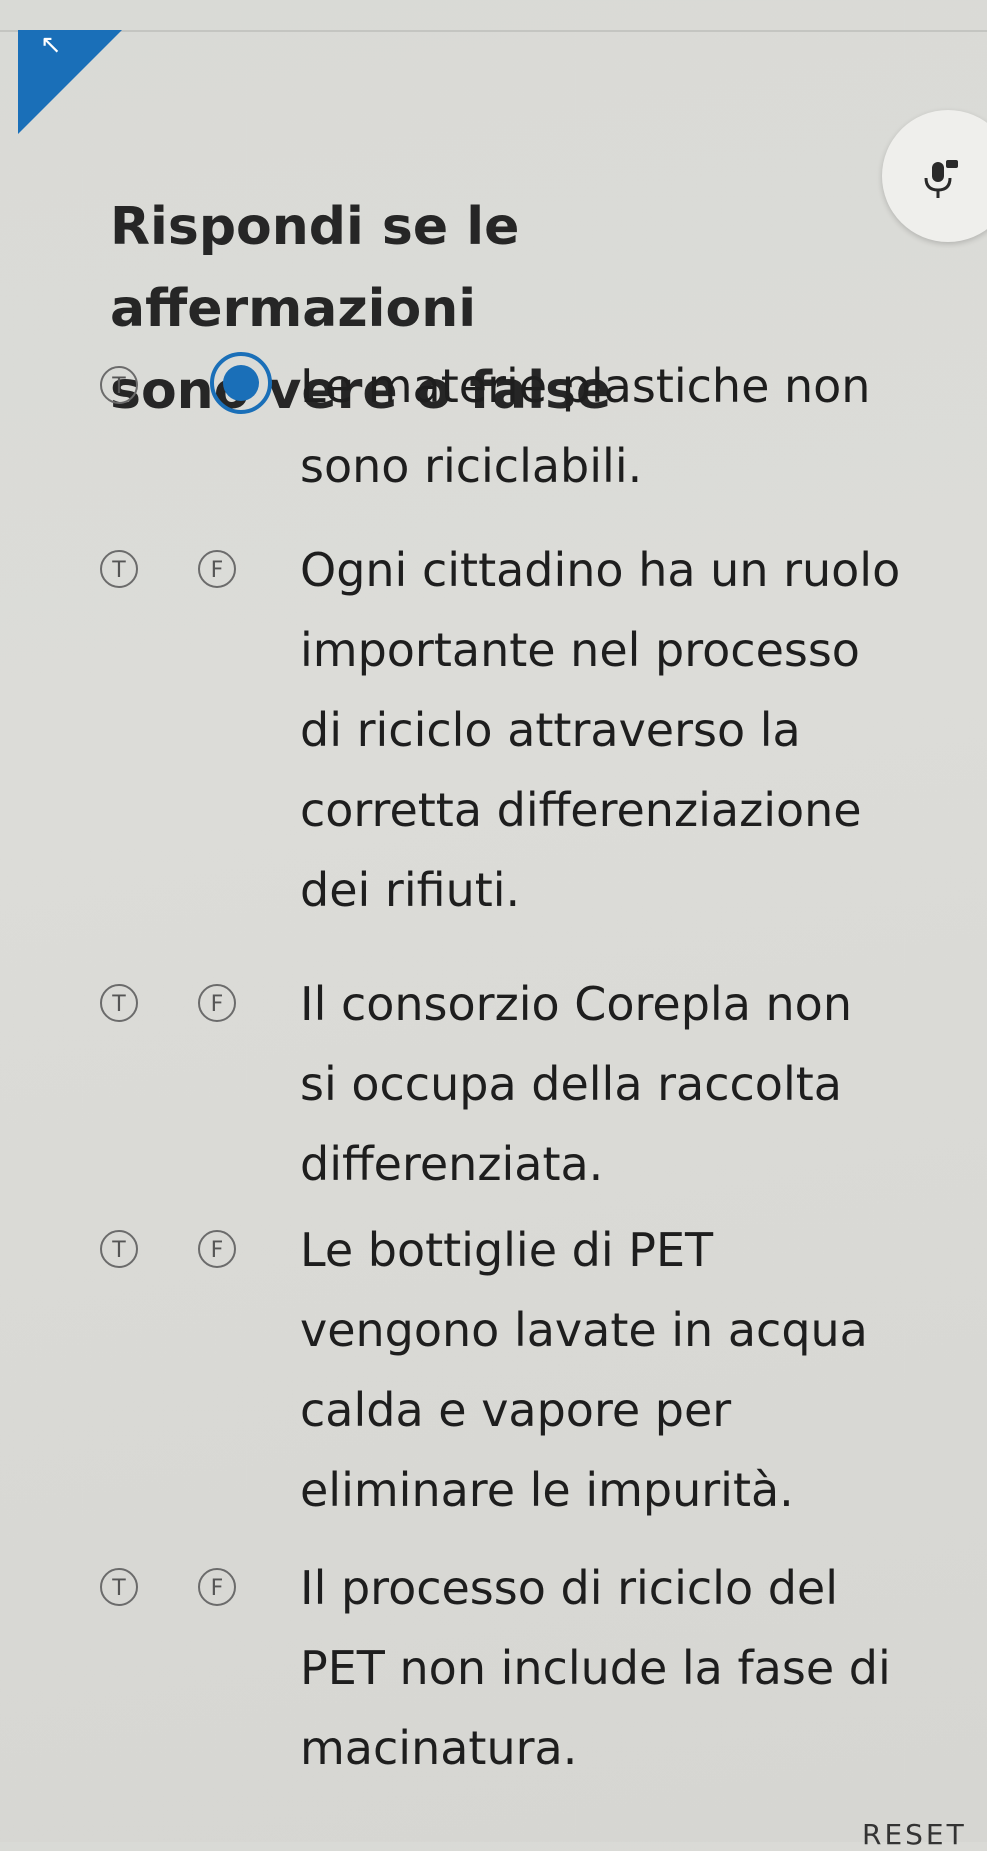  I want to click on q5-true-radio: T, so click(119, 1587).